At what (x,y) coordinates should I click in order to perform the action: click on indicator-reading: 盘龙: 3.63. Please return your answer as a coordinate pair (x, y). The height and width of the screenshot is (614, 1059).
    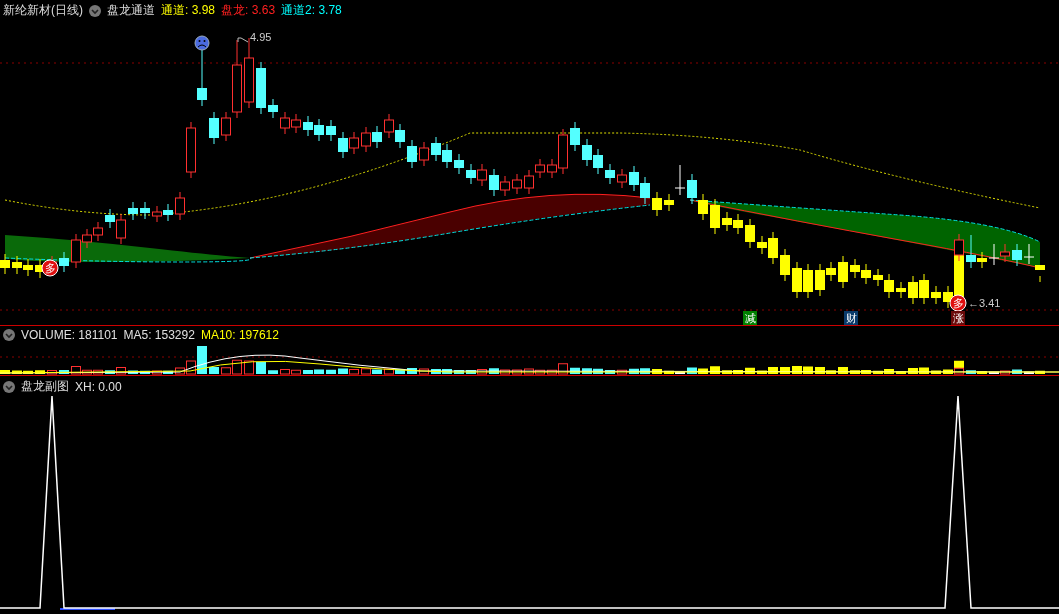
    Looking at the image, I should click on (248, 10).